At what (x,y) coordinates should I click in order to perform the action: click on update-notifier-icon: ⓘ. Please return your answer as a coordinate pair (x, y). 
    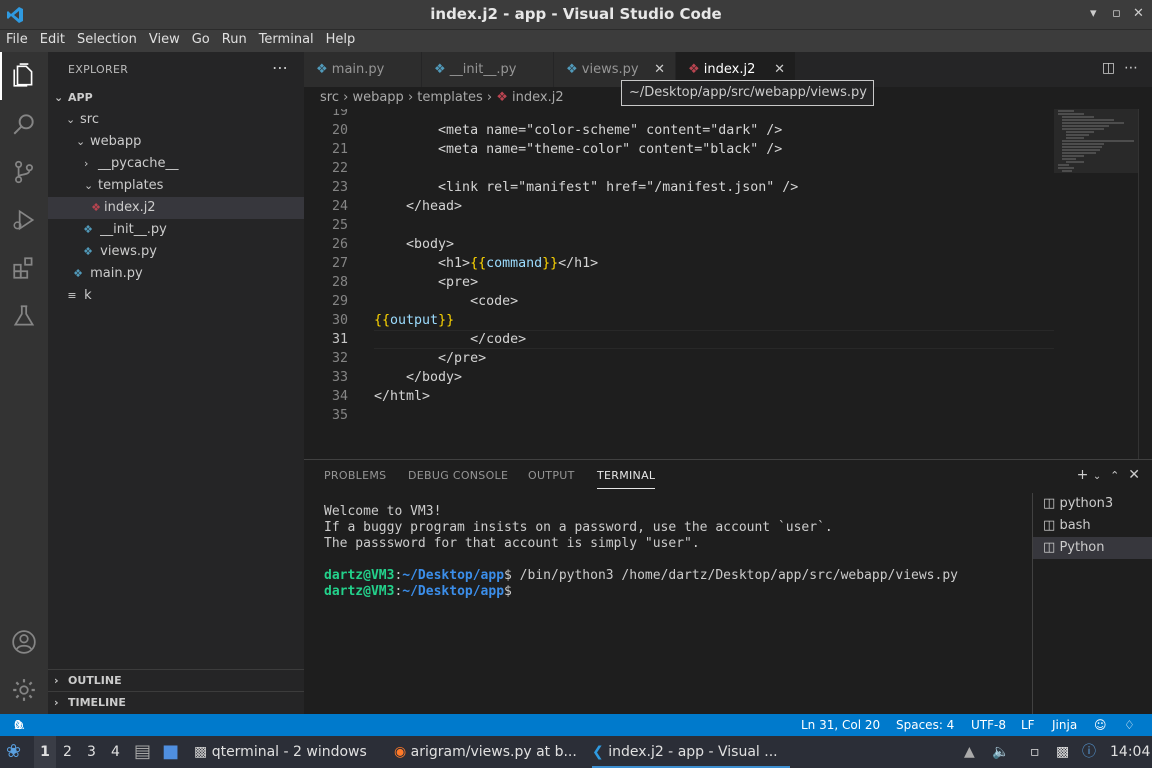
    Looking at the image, I should click on (1089, 752).